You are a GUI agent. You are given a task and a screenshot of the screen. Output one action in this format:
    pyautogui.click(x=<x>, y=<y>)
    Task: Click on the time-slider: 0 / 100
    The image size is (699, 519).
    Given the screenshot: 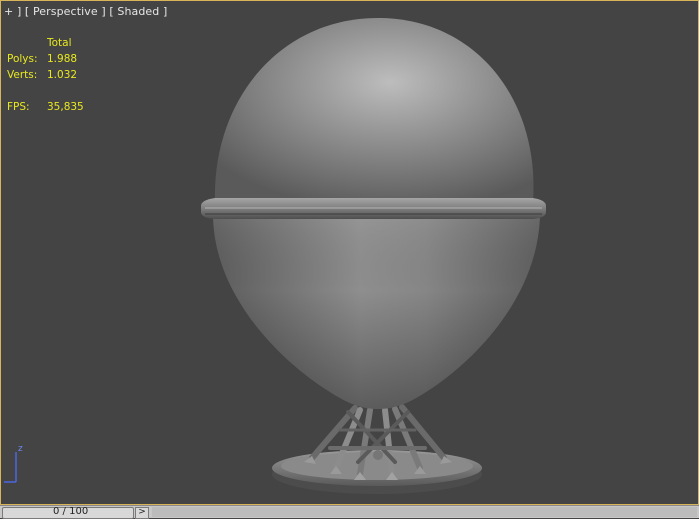 What is the action you would take?
    pyautogui.click(x=68, y=512)
    